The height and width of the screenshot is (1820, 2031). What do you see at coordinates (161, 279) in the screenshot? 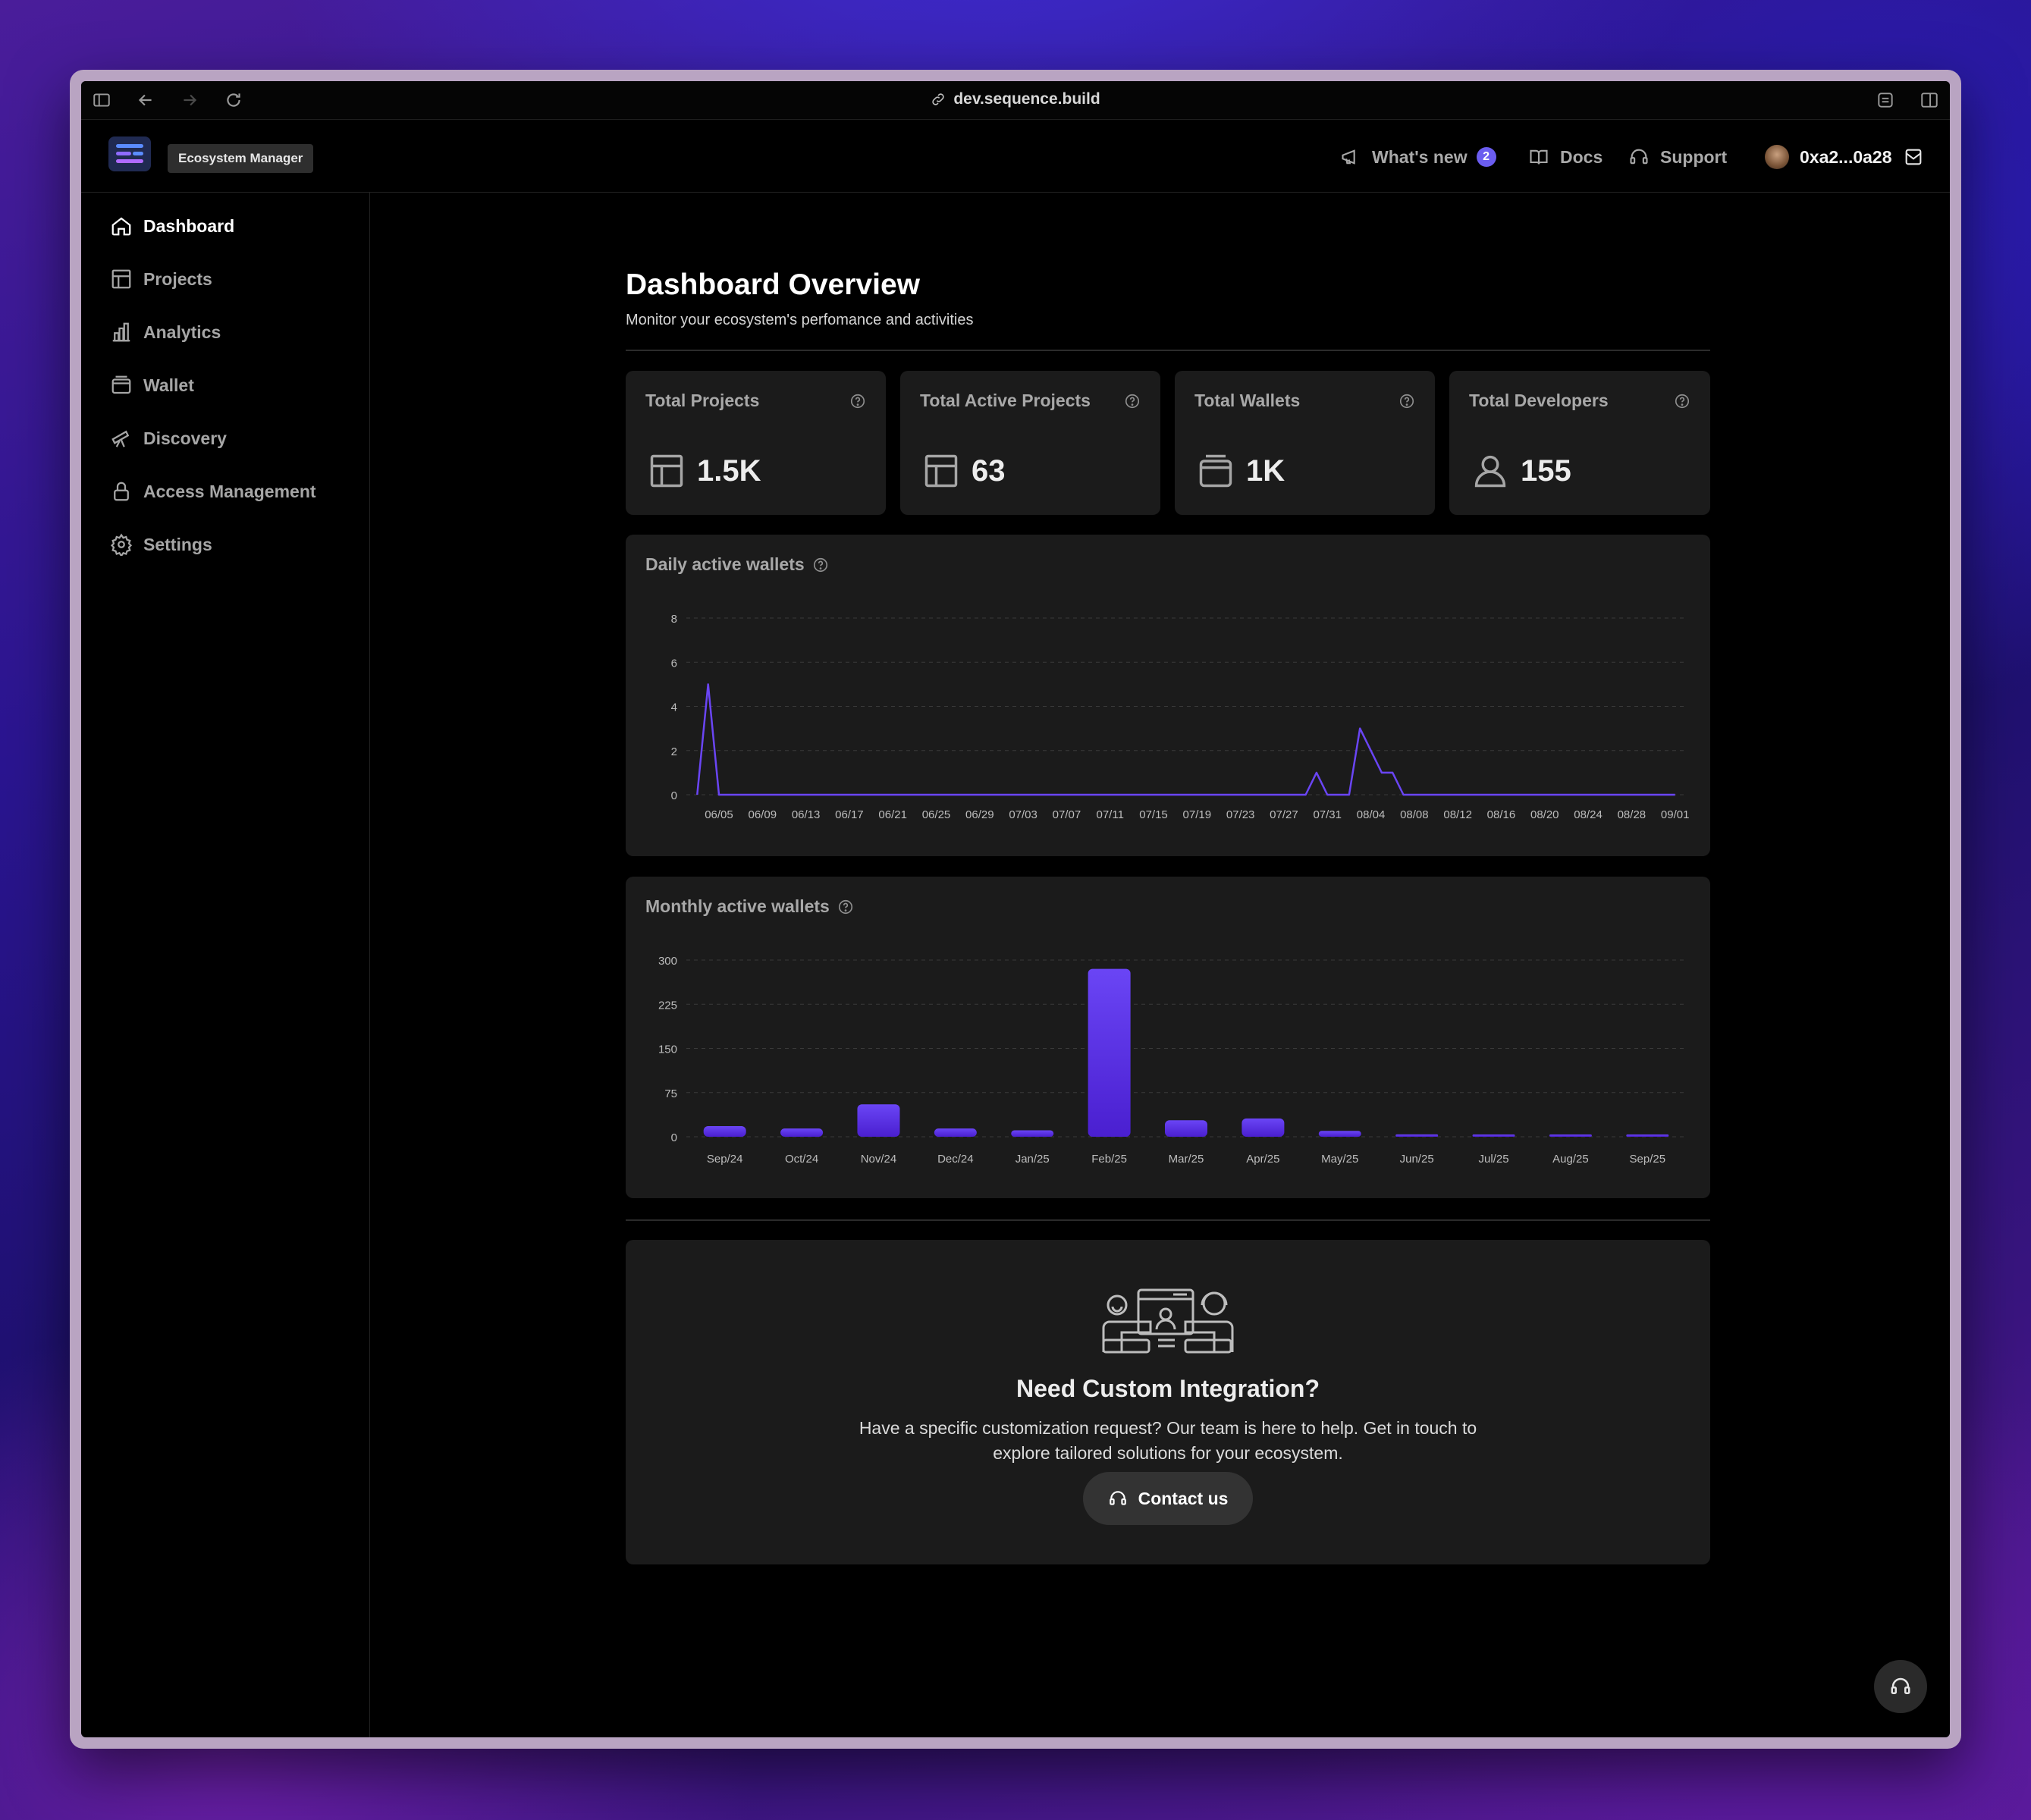
I see `sidebar-item-projects: Projects` at bounding box center [161, 279].